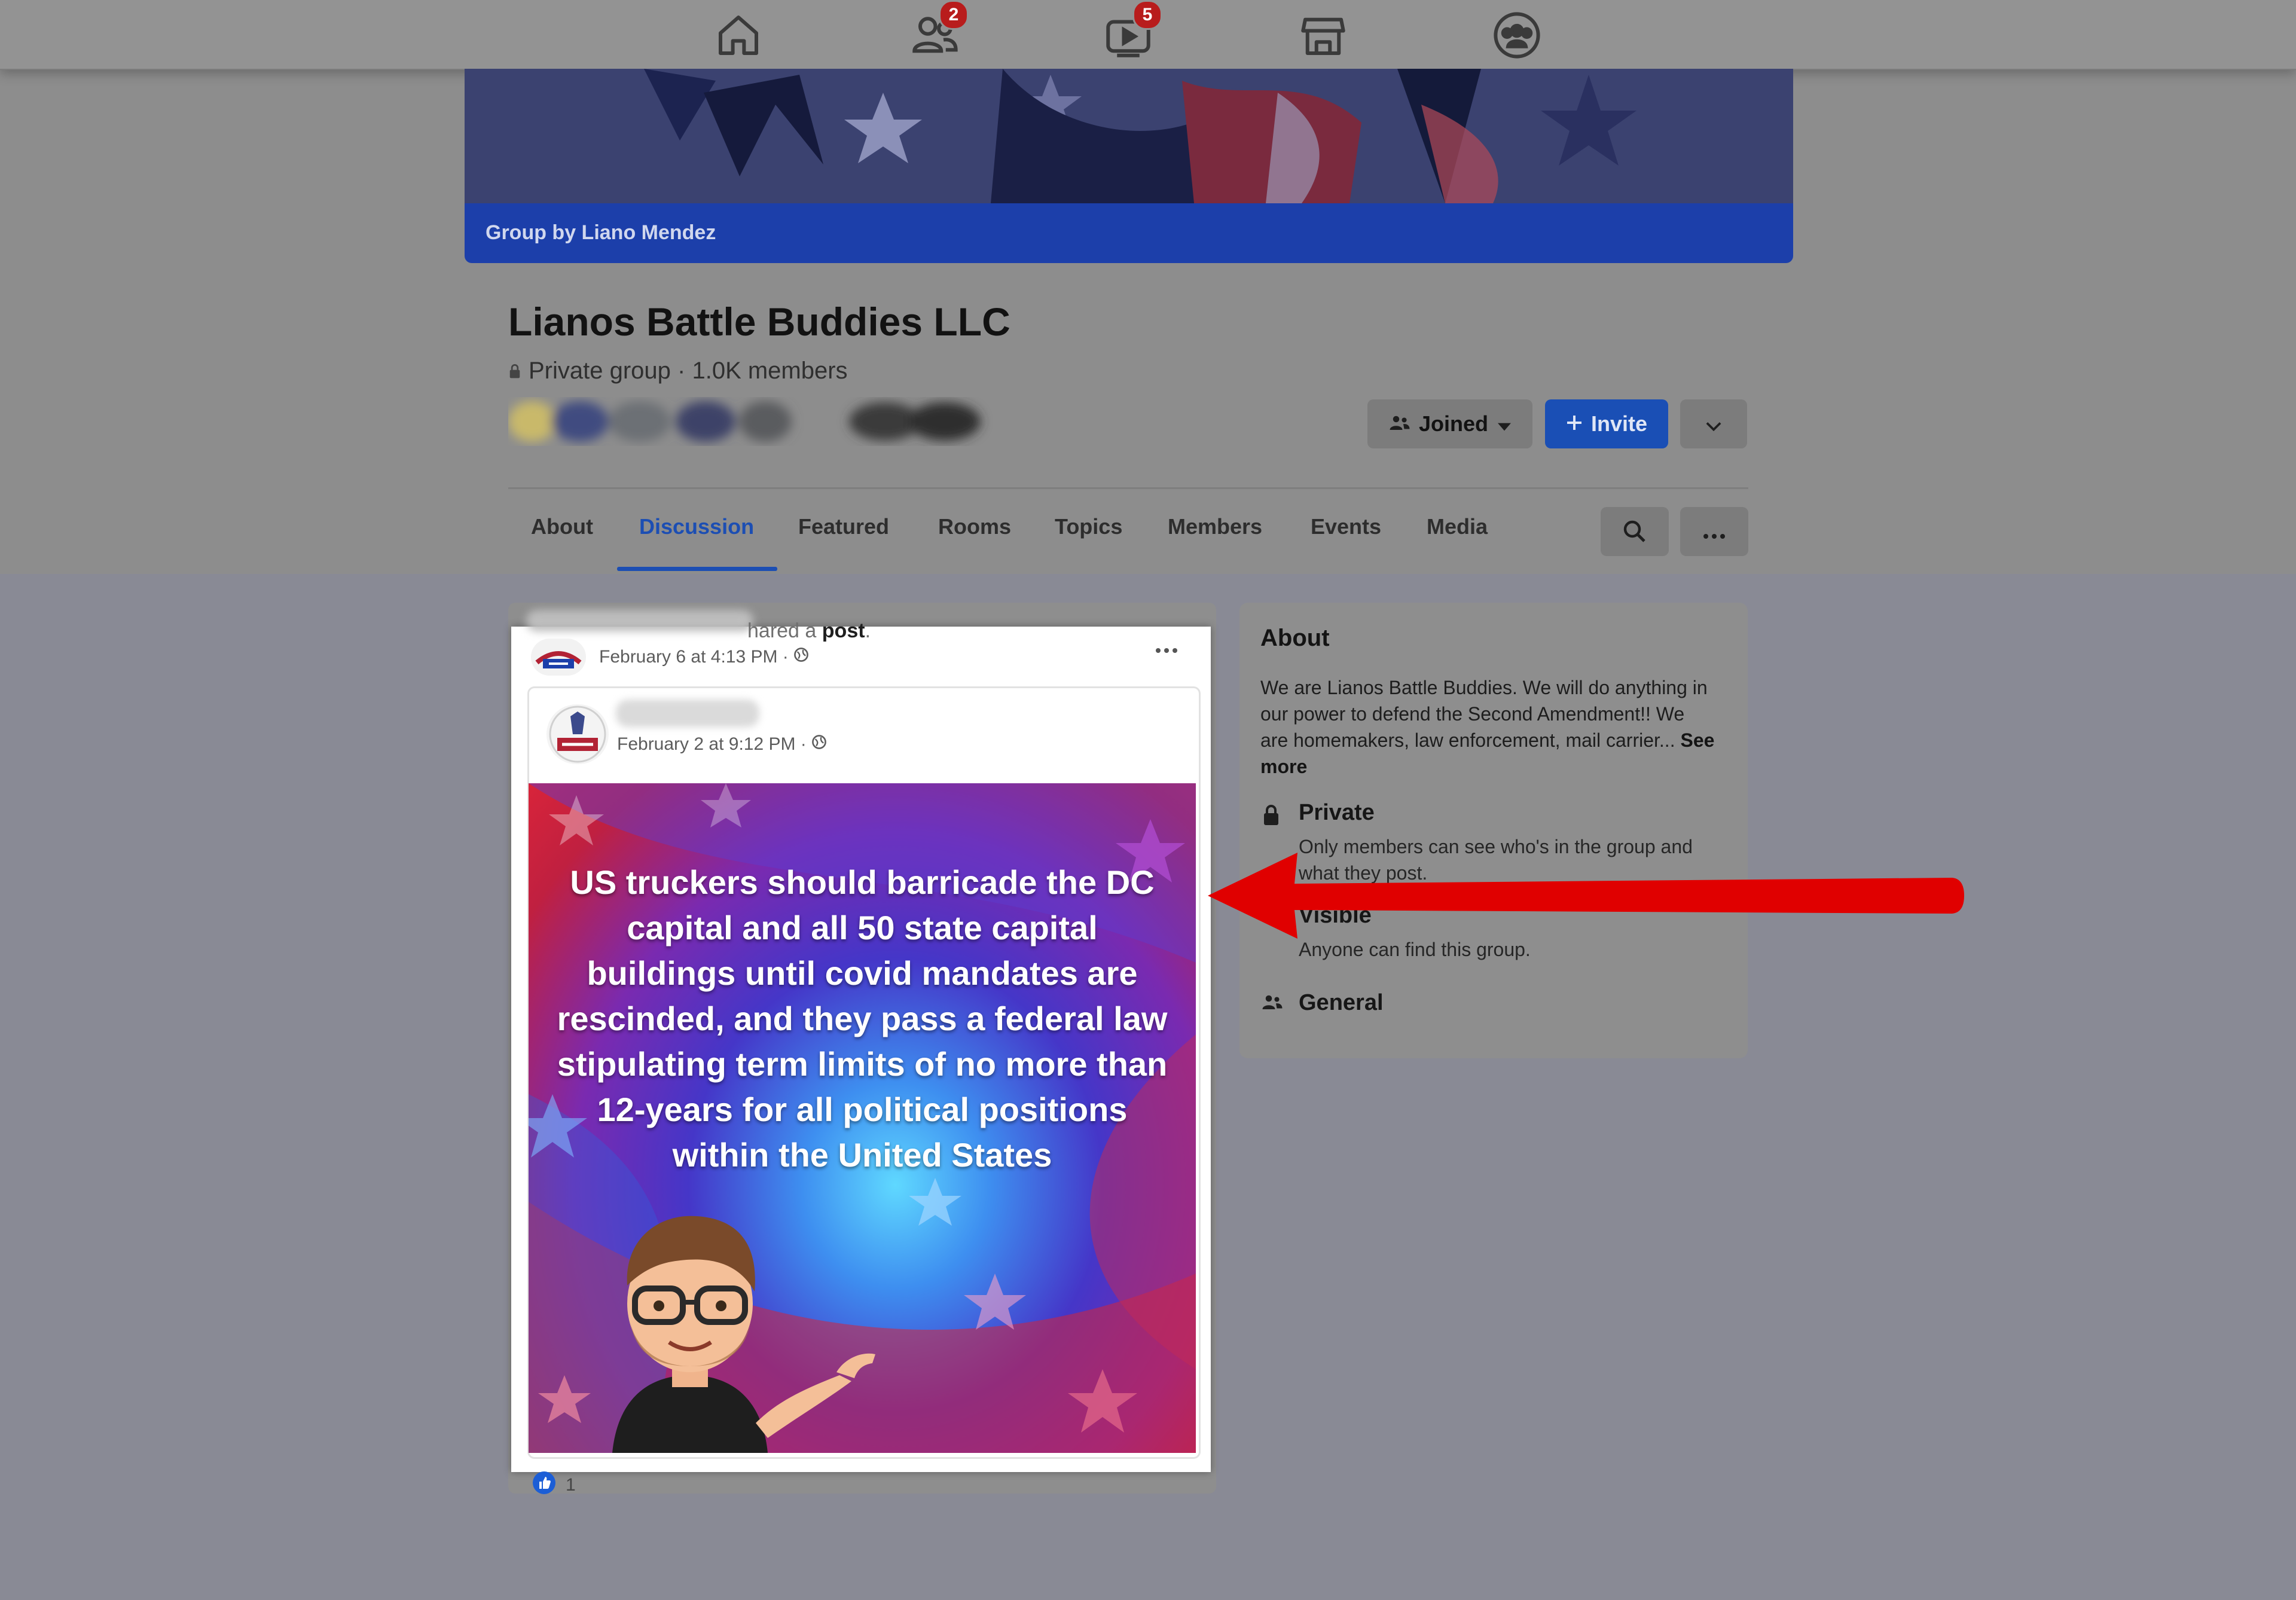 The height and width of the screenshot is (1600, 2296). What do you see at coordinates (1341, 1003) in the screenshot?
I see `general-label: General` at bounding box center [1341, 1003].